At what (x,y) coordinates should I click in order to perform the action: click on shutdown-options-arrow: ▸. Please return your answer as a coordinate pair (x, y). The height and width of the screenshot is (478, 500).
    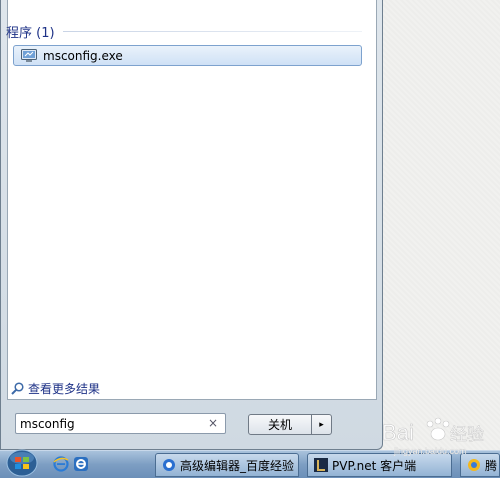
    Looking at the image, I should click on (321, 424).